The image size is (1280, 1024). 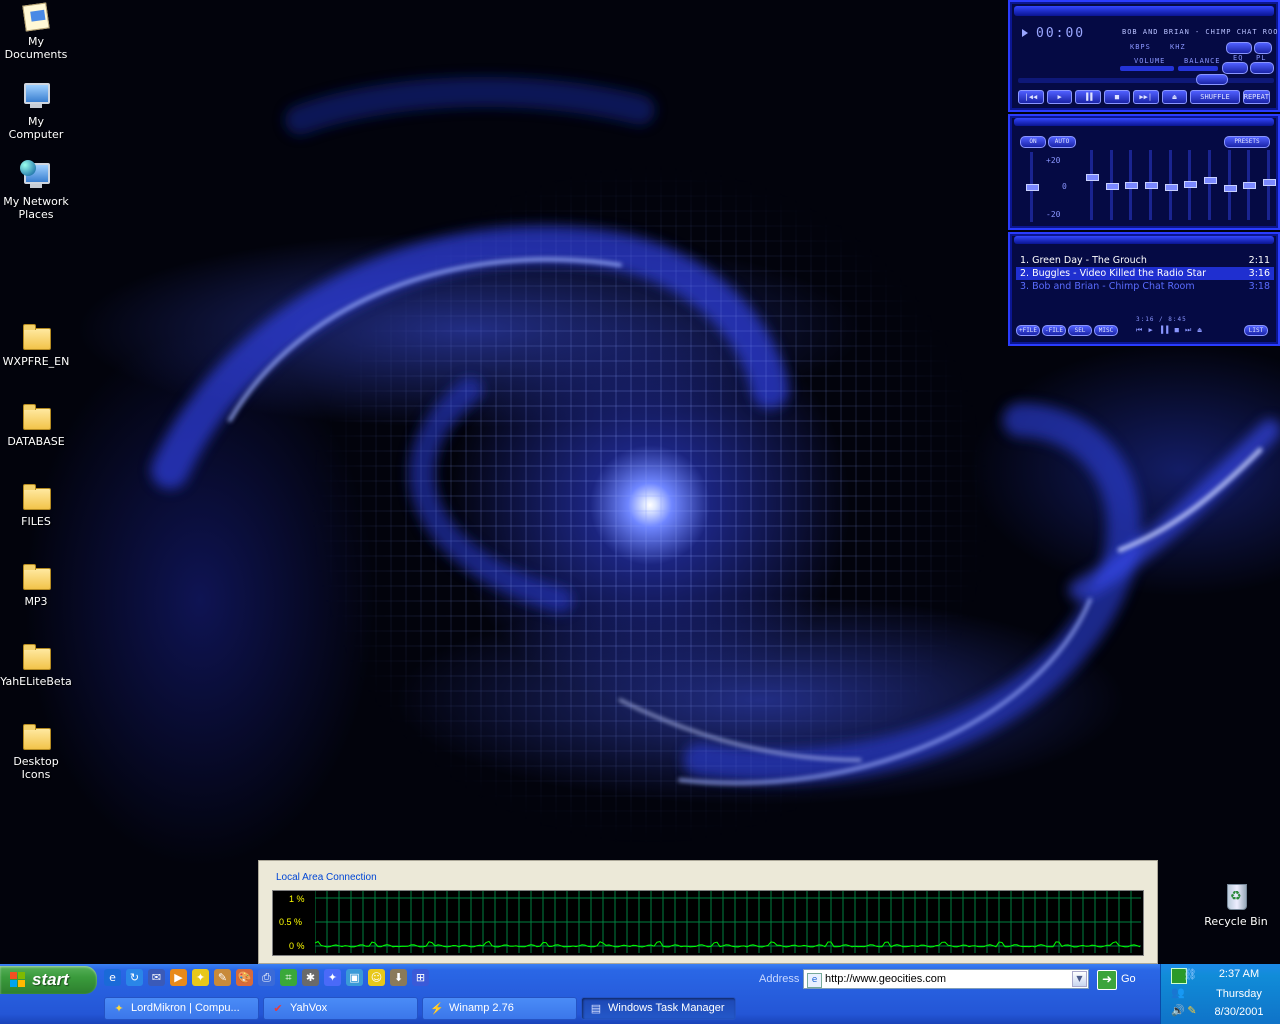 What do you see at coordinates (1239, 974) in the screenshot?
I see `clock-time: 2:37 AM` at bounding box center [1239, 974].